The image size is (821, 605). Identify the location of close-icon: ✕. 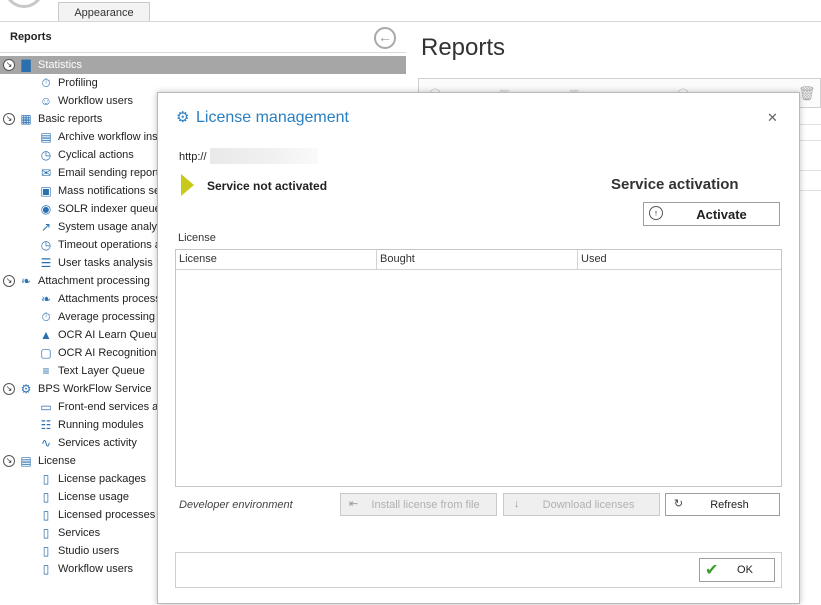
(772, 118).